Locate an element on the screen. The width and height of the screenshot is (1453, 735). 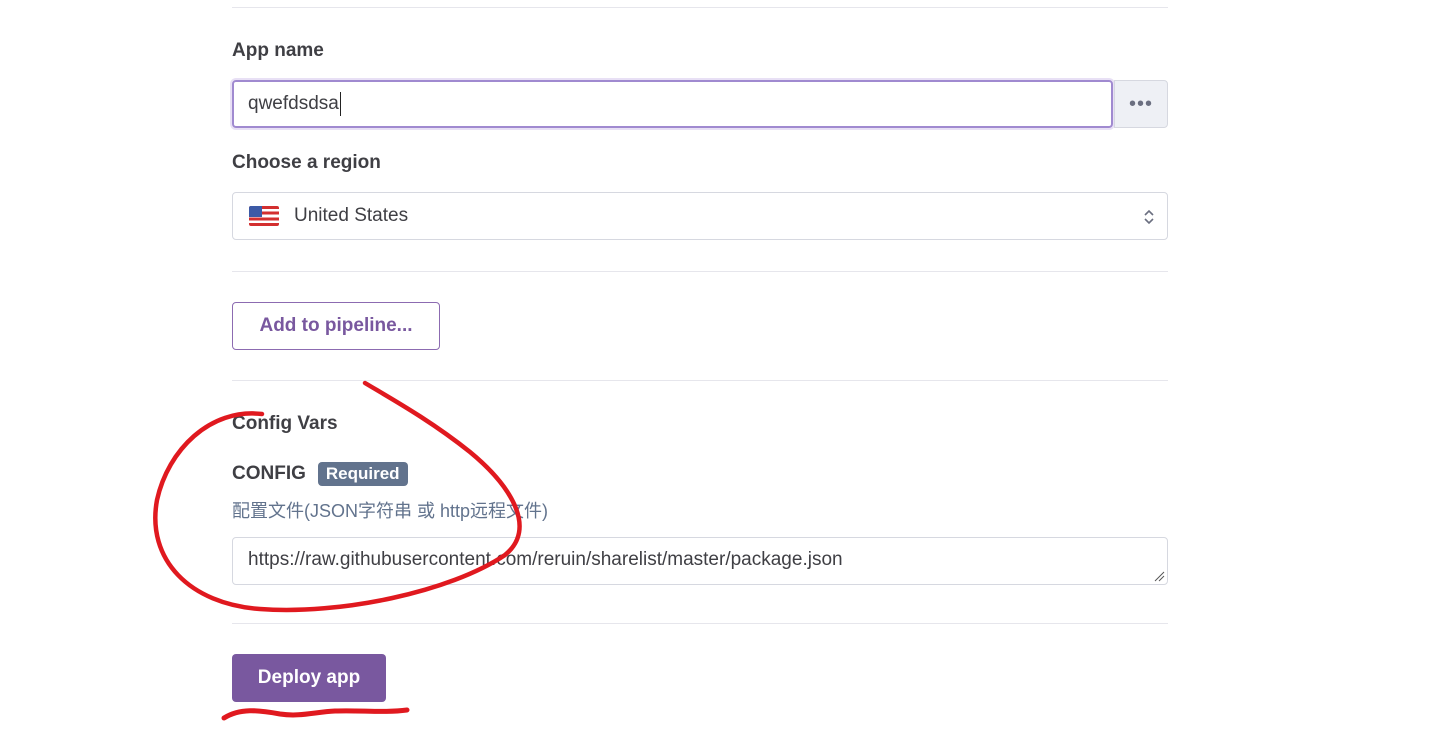
more-options-button: ••• is located at coordinates (1141, 104).